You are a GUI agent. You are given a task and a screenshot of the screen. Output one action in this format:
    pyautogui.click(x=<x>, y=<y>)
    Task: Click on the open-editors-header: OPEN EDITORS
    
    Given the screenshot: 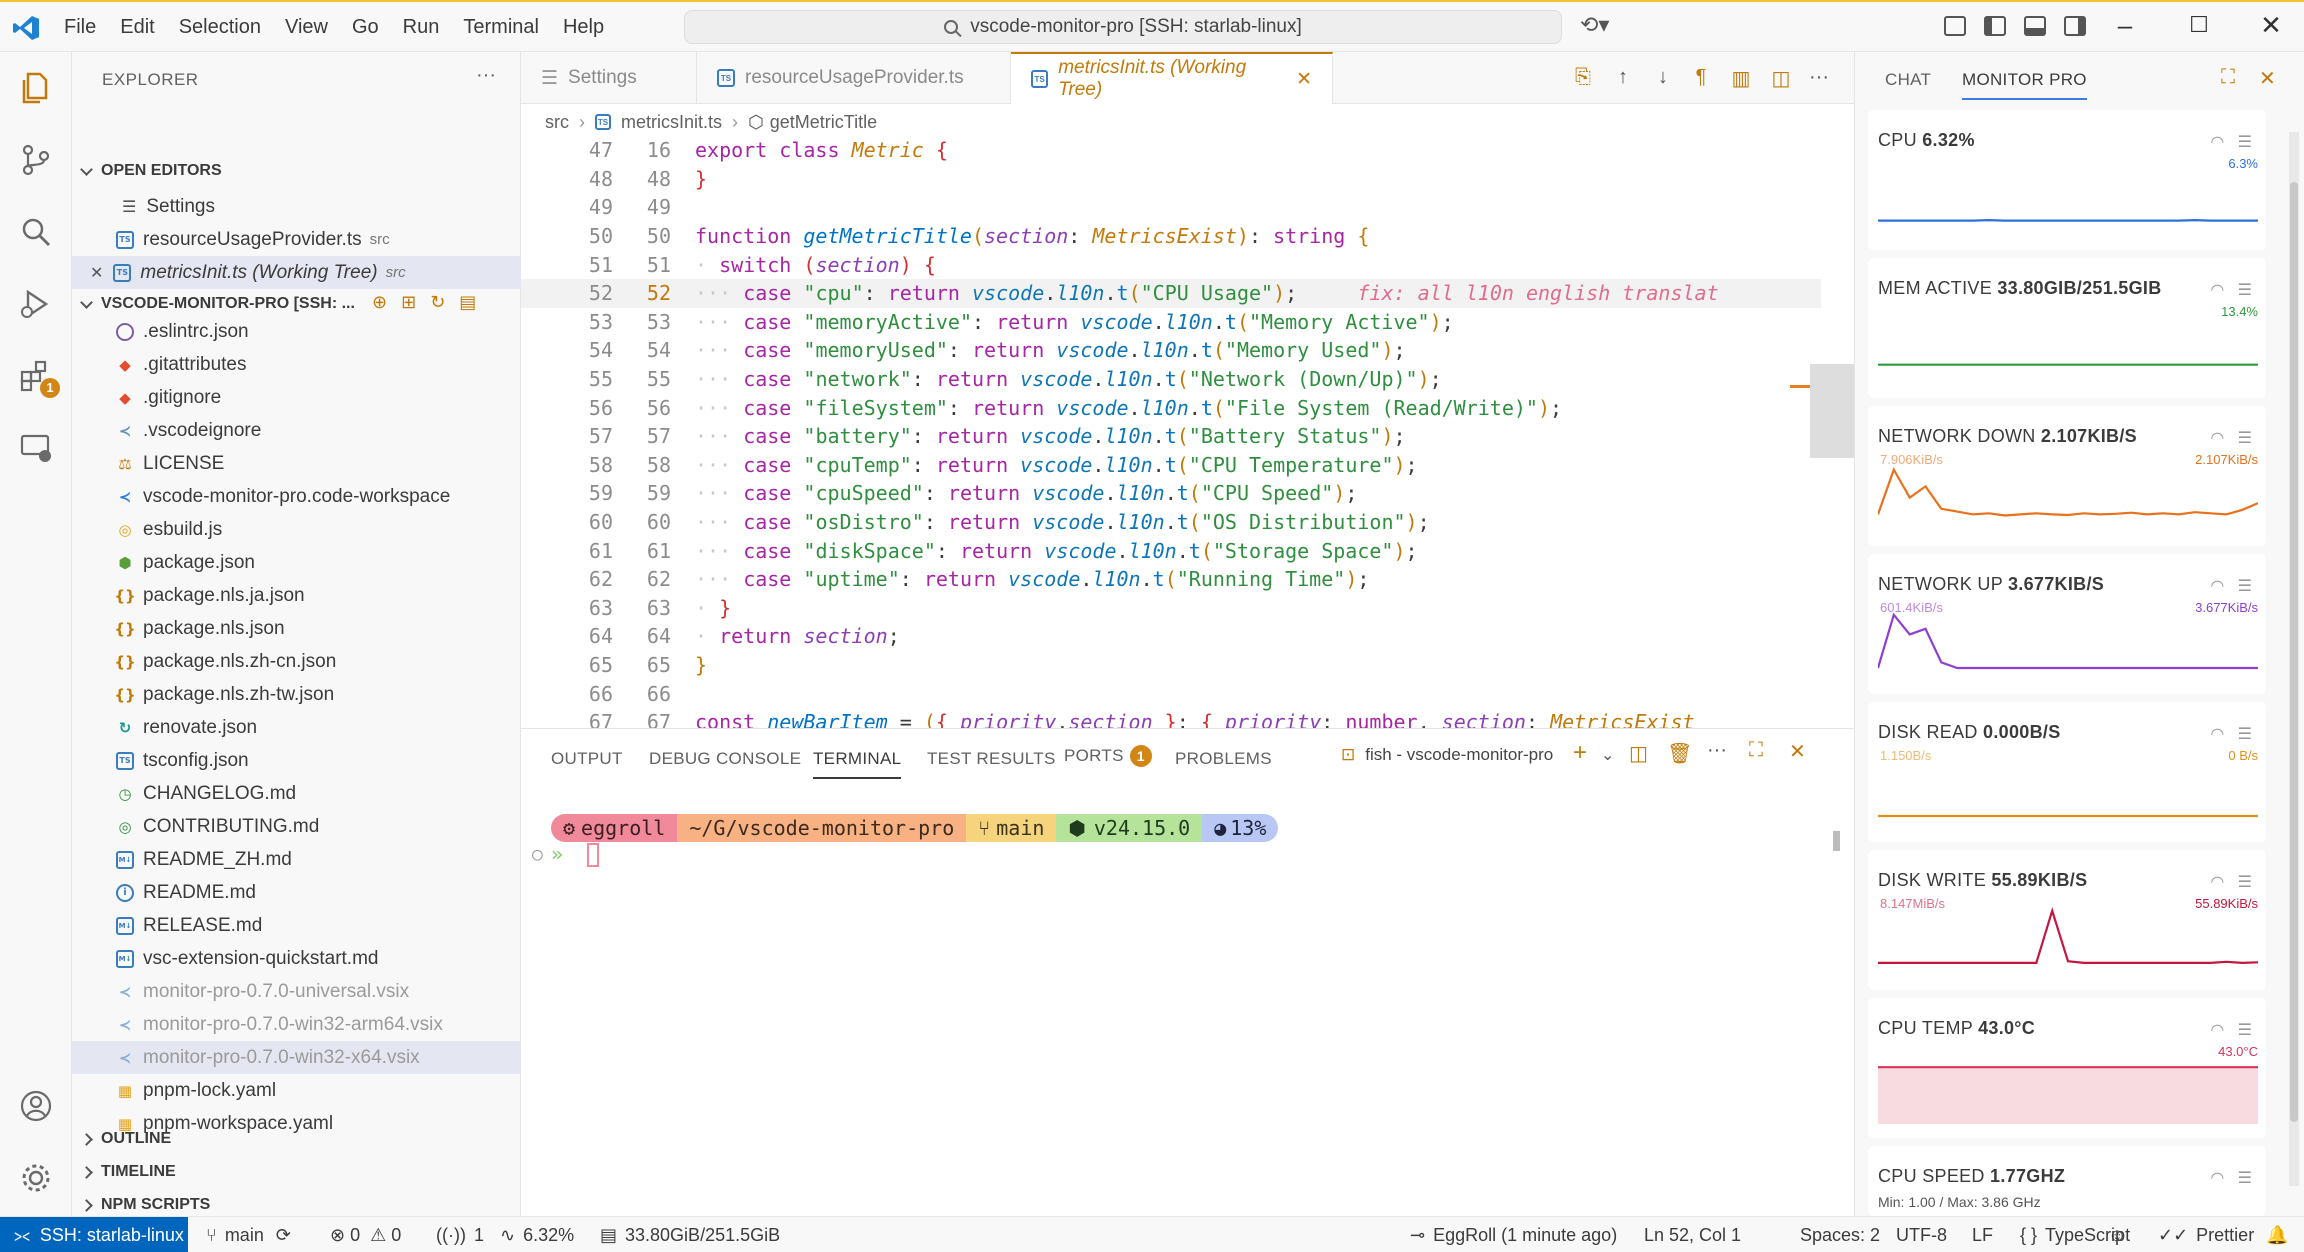 What is the action you would take?
    pyautogui.click(x=151, y=171)
    